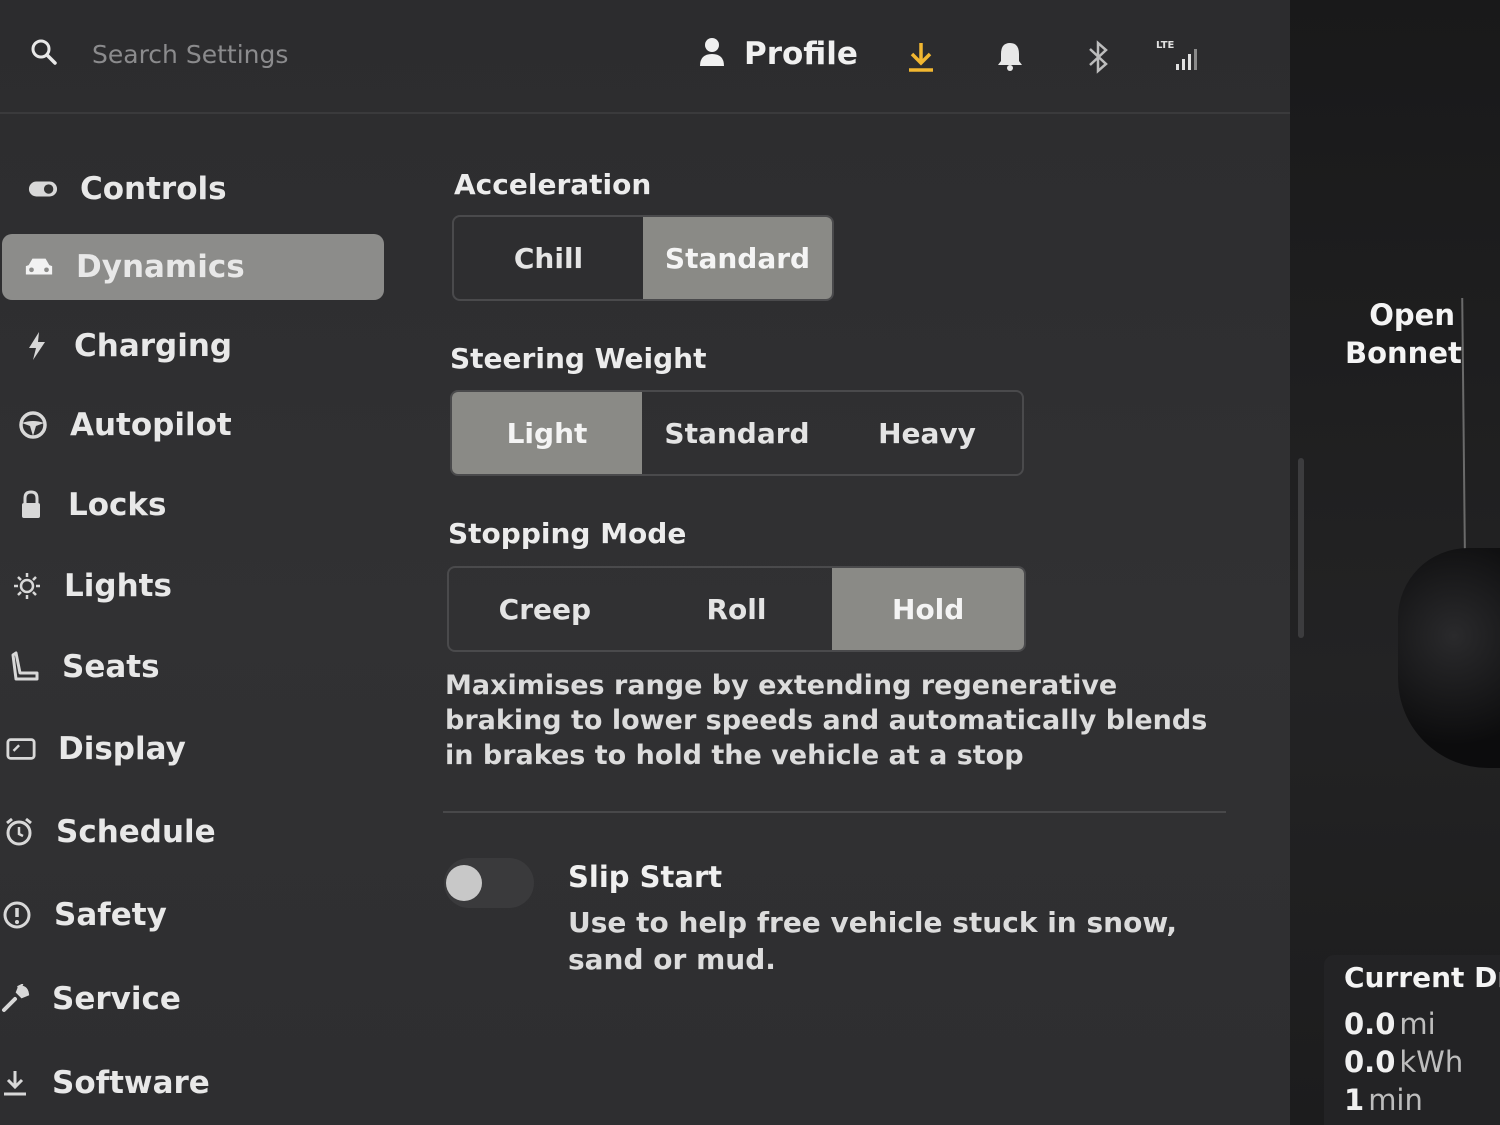 Image resolution: width=1500 pixels, height=1125 pixels. I want to click on steering-wheel-icon, so click(33, 425).